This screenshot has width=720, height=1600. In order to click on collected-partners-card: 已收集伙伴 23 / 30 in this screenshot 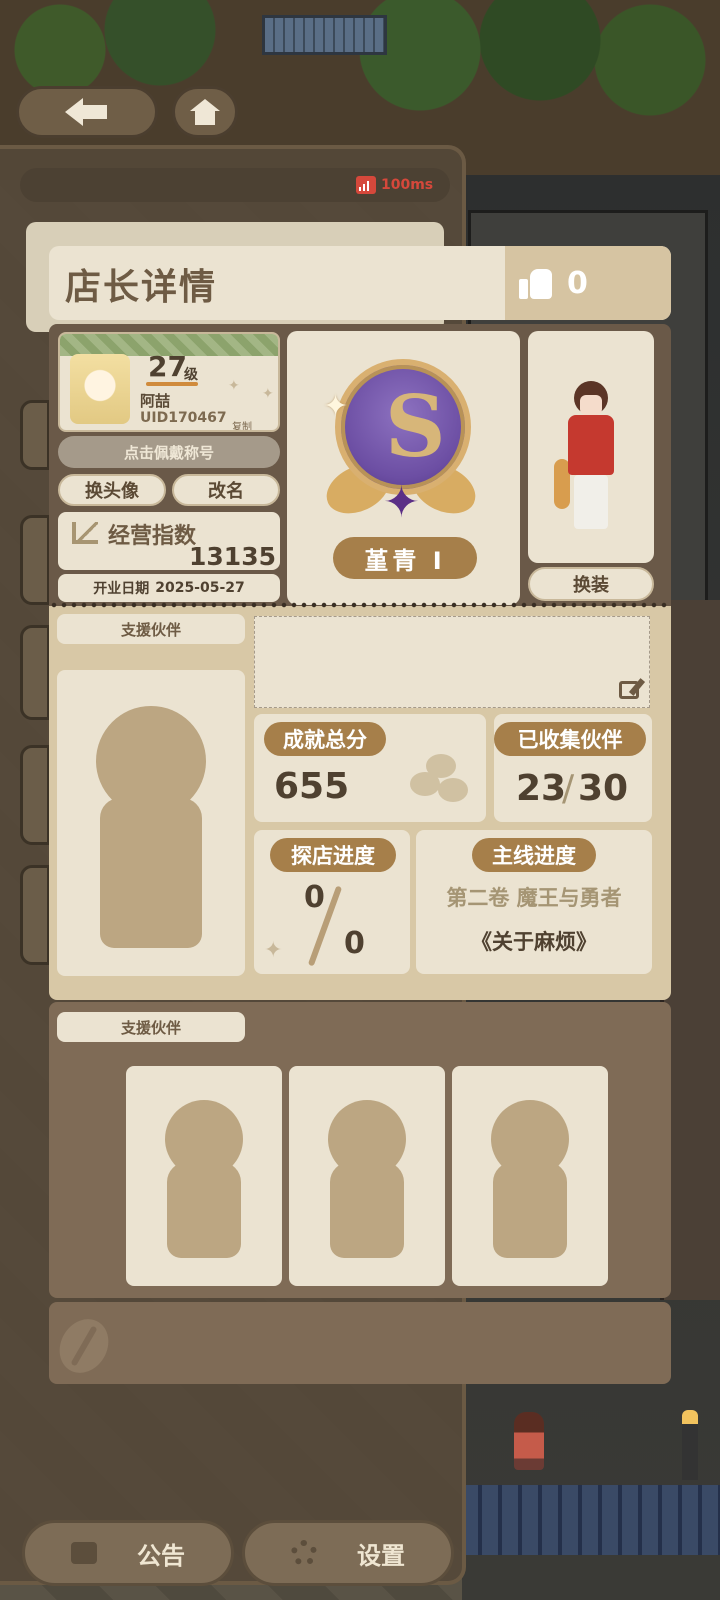, I will do `click(573, 768)`.